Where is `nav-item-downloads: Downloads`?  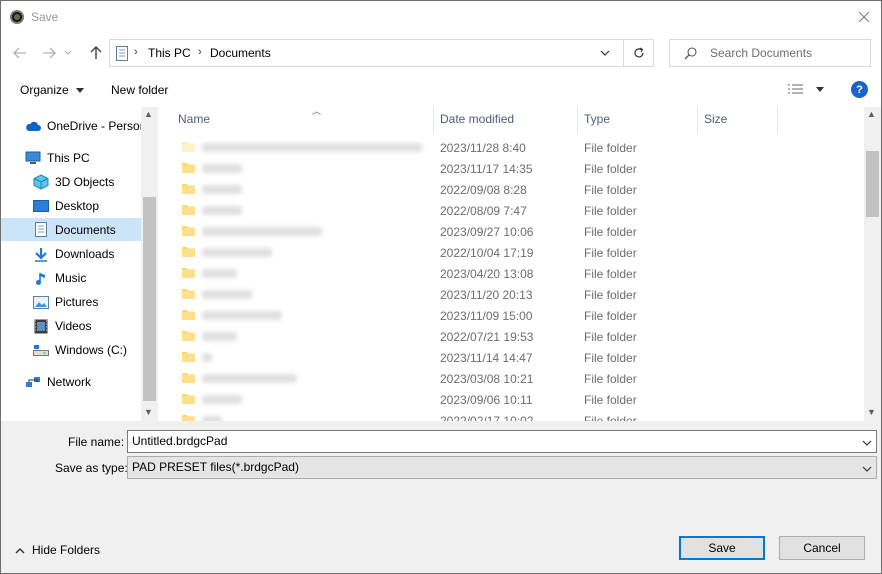
nav-item-downloads: Downloads is located at coordinates (95, 254).